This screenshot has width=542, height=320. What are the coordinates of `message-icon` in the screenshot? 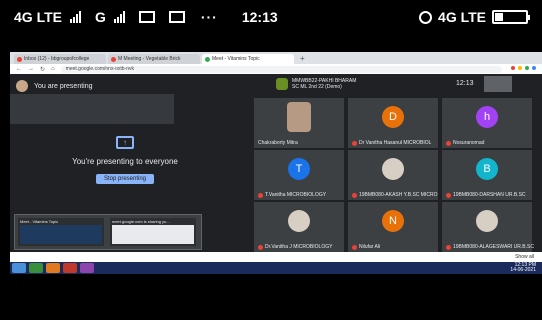 It's located at (146, 17).